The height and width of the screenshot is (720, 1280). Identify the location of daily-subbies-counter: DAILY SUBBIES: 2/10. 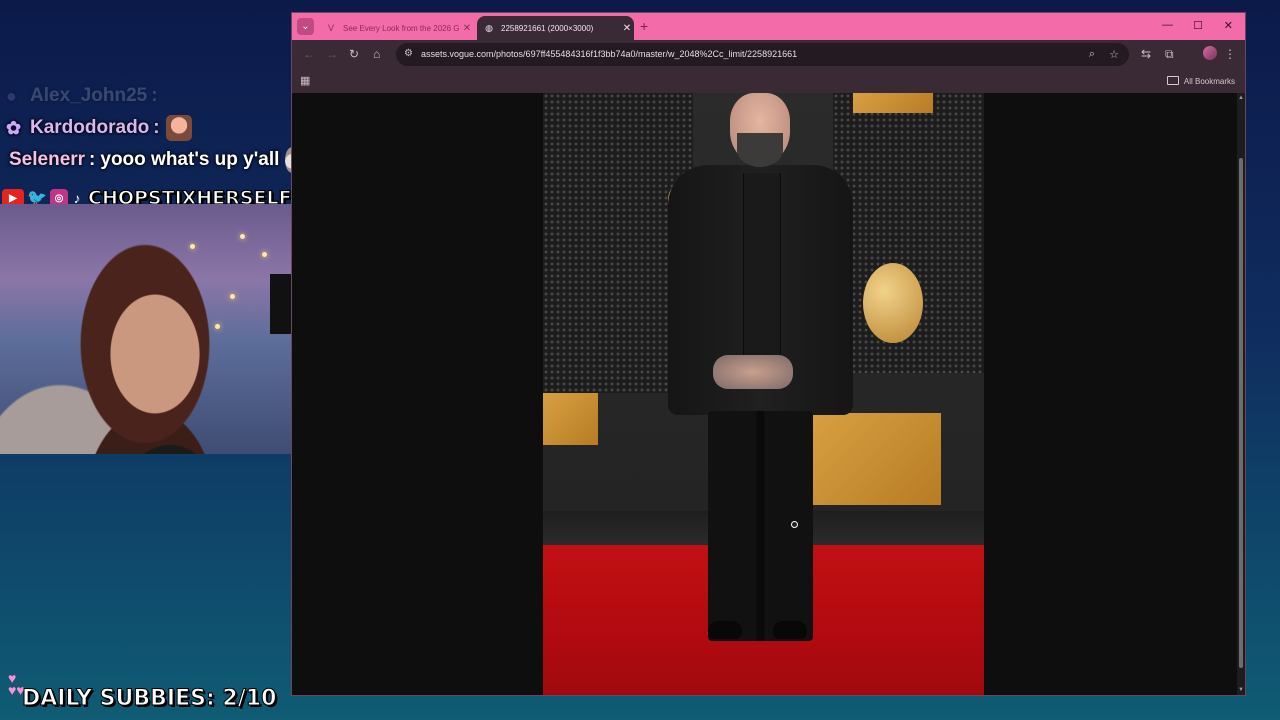
(149, 699).